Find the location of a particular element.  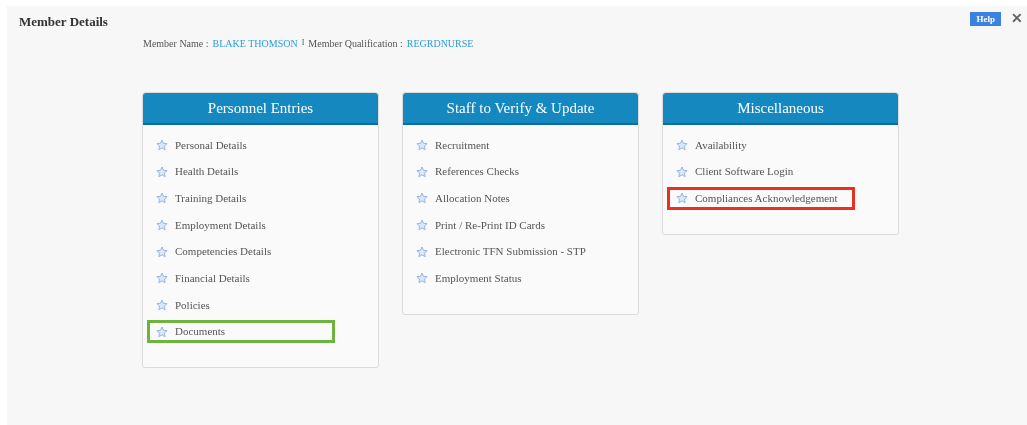

member-name: BLAKE THOMSON is located at coordinates (255, 43).